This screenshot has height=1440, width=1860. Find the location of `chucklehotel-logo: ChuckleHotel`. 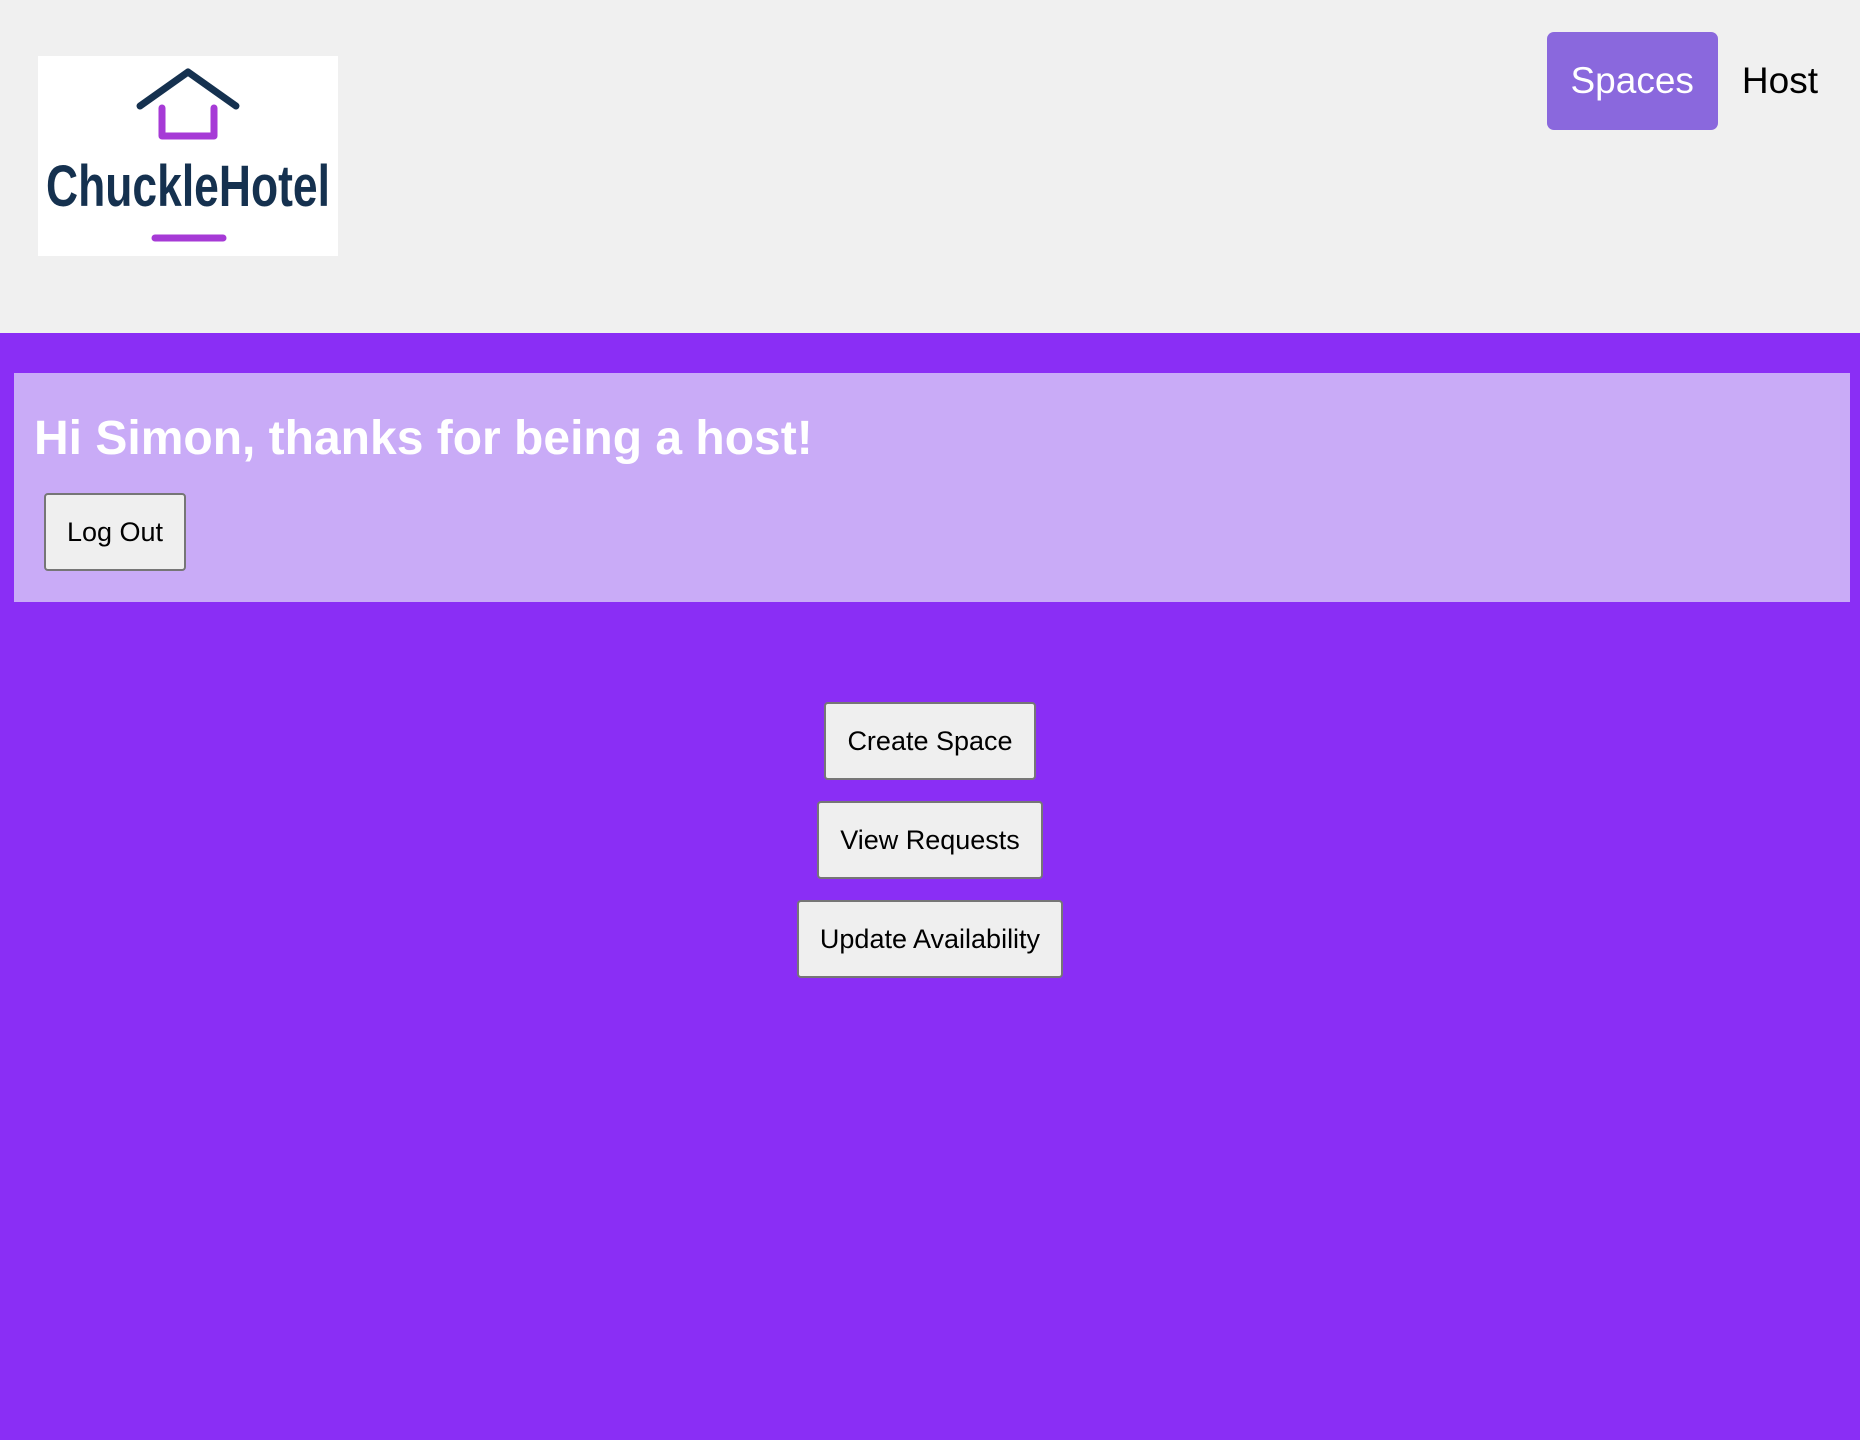

chucklehotel-logo: ChuckleHotel is located at coordinates (188, 156).